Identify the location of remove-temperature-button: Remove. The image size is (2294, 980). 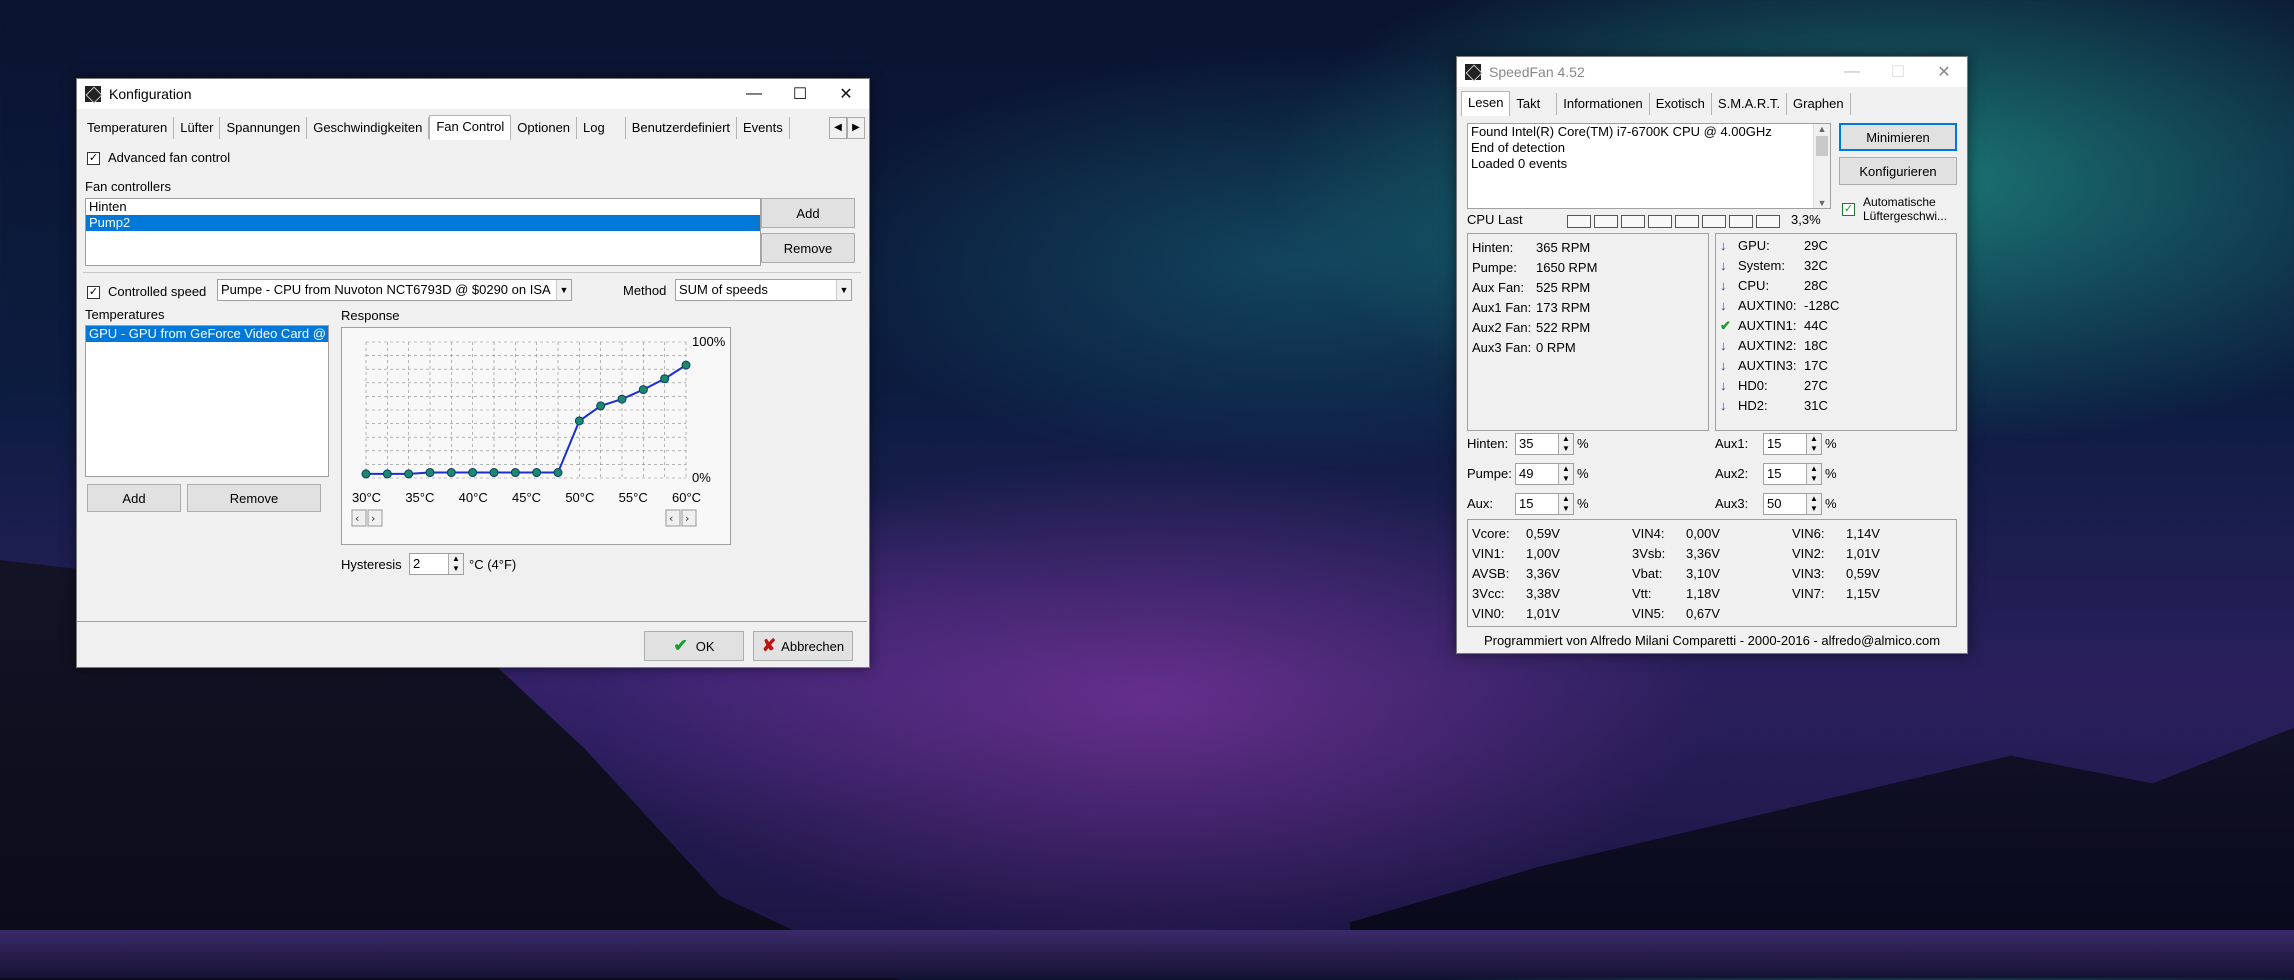
(254, 498).